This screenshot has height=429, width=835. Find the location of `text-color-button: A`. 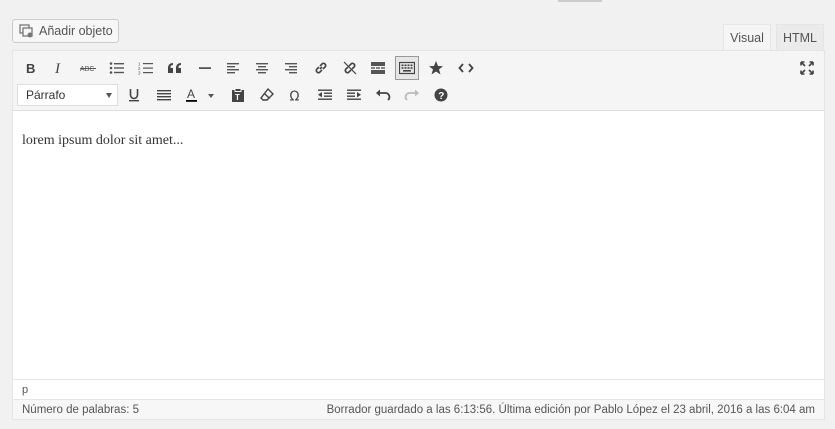

text-color-button: A is located at coordinates (200, 95).